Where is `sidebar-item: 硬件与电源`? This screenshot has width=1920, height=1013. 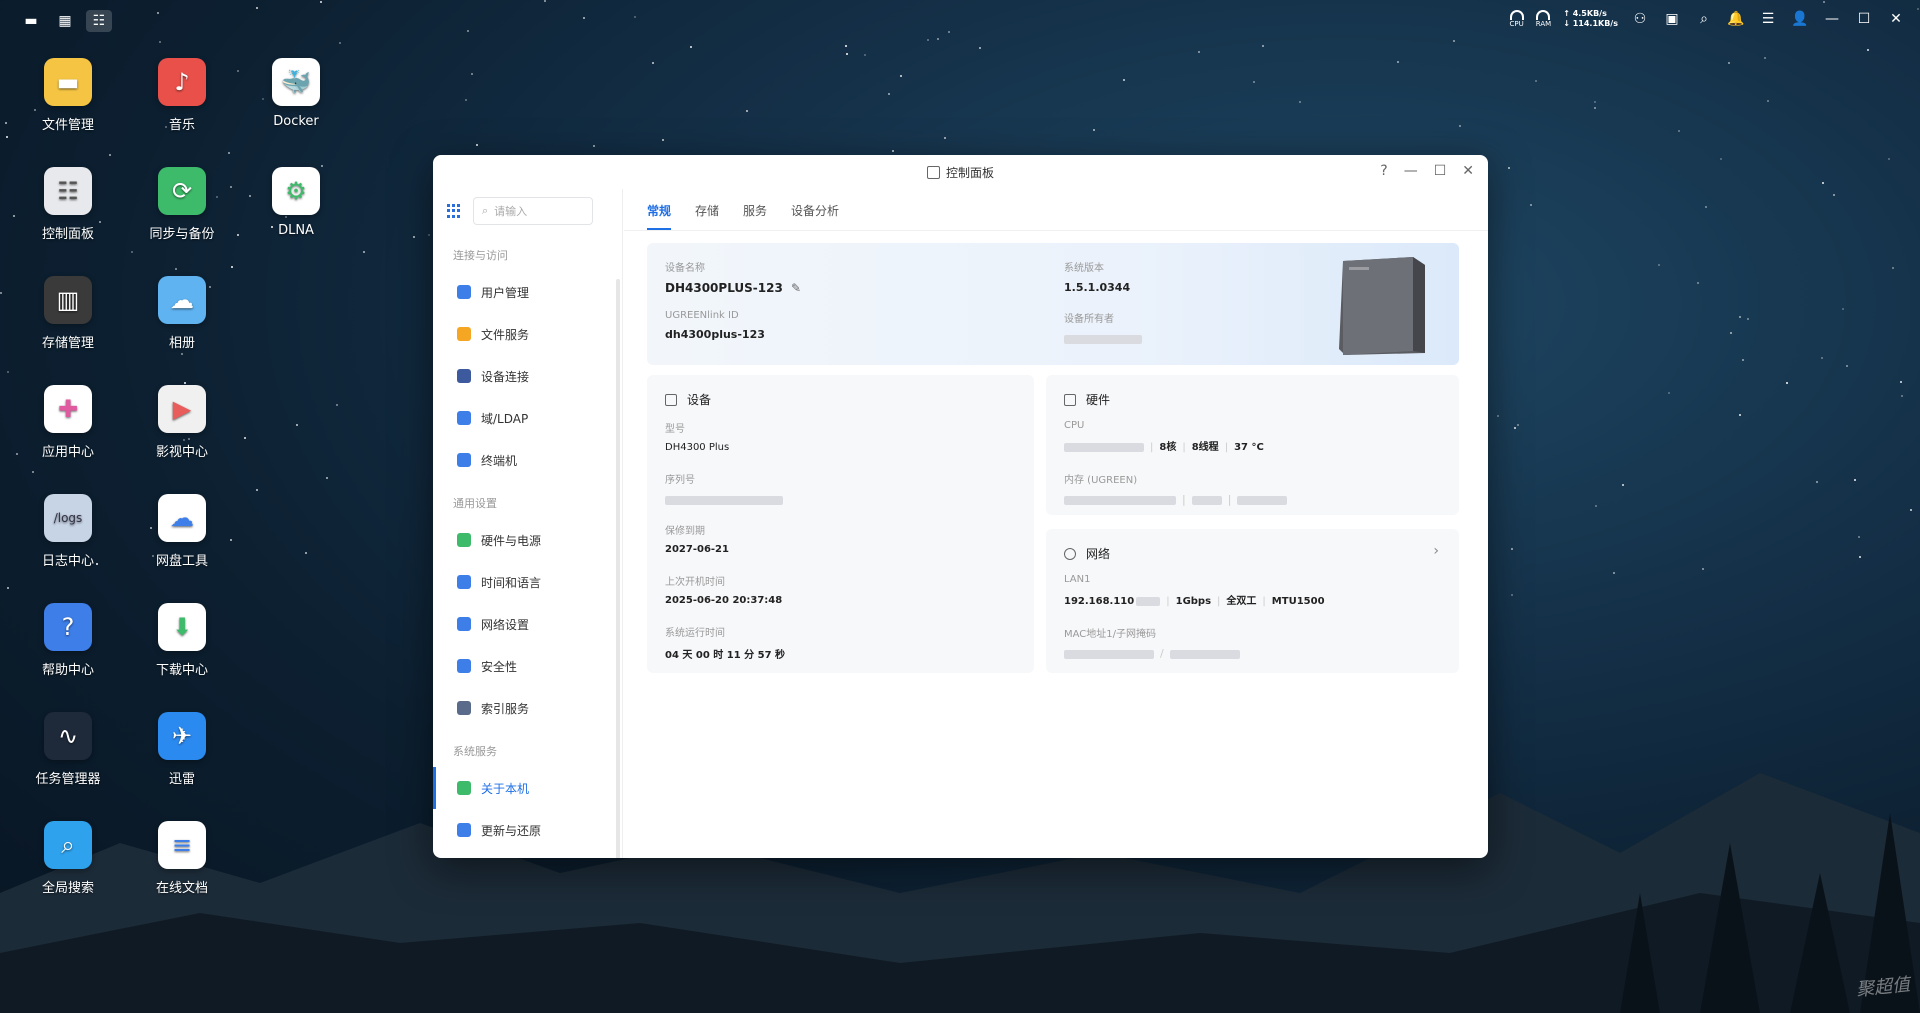 sidebar-item: 硬件与电源 is located at coordinates (527, 540).